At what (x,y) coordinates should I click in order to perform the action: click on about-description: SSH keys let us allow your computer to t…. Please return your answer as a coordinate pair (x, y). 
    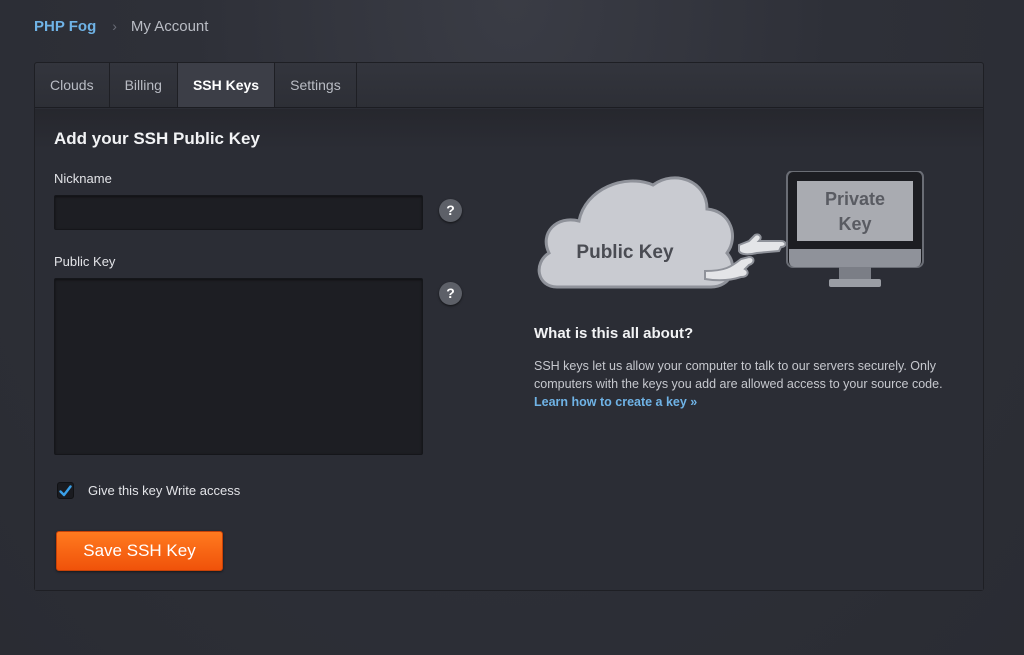
    Looking at the image, I should click on (744, 384).